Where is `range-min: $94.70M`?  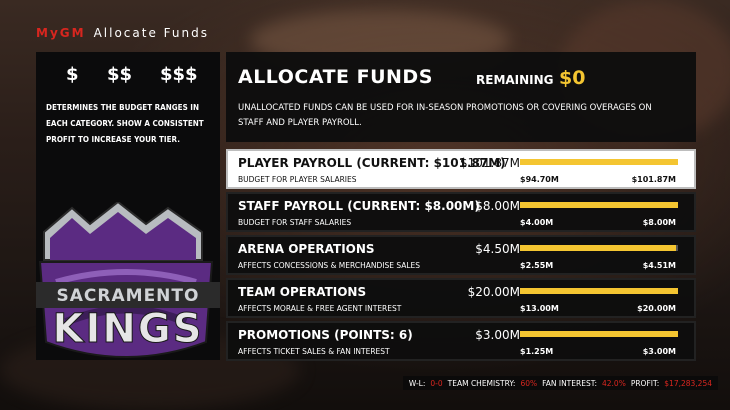
range-min: $94.70M is located at coordinates (539, 179).